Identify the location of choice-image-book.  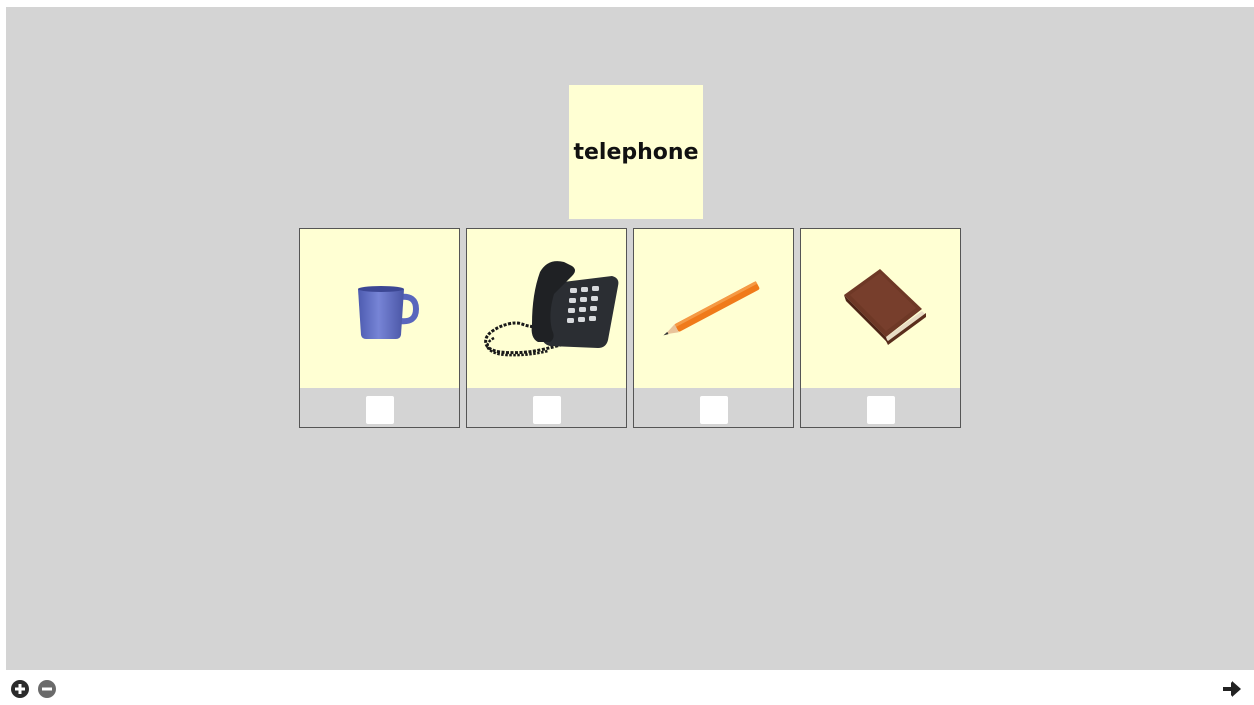
(880, 308).